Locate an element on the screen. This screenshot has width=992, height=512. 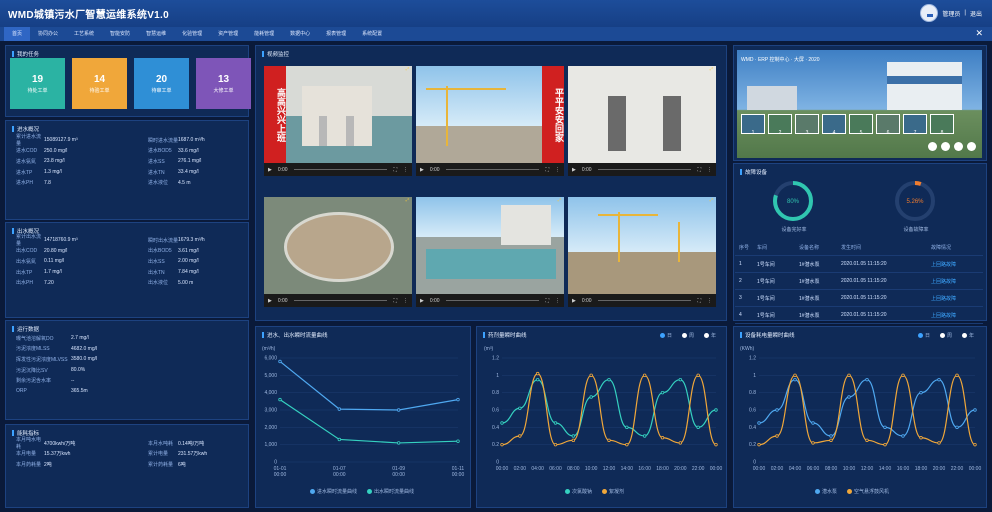
video-feed-4: ⤢ ▶ 0:00 ⛶ ⋮ is located at coordinates (338, 252).